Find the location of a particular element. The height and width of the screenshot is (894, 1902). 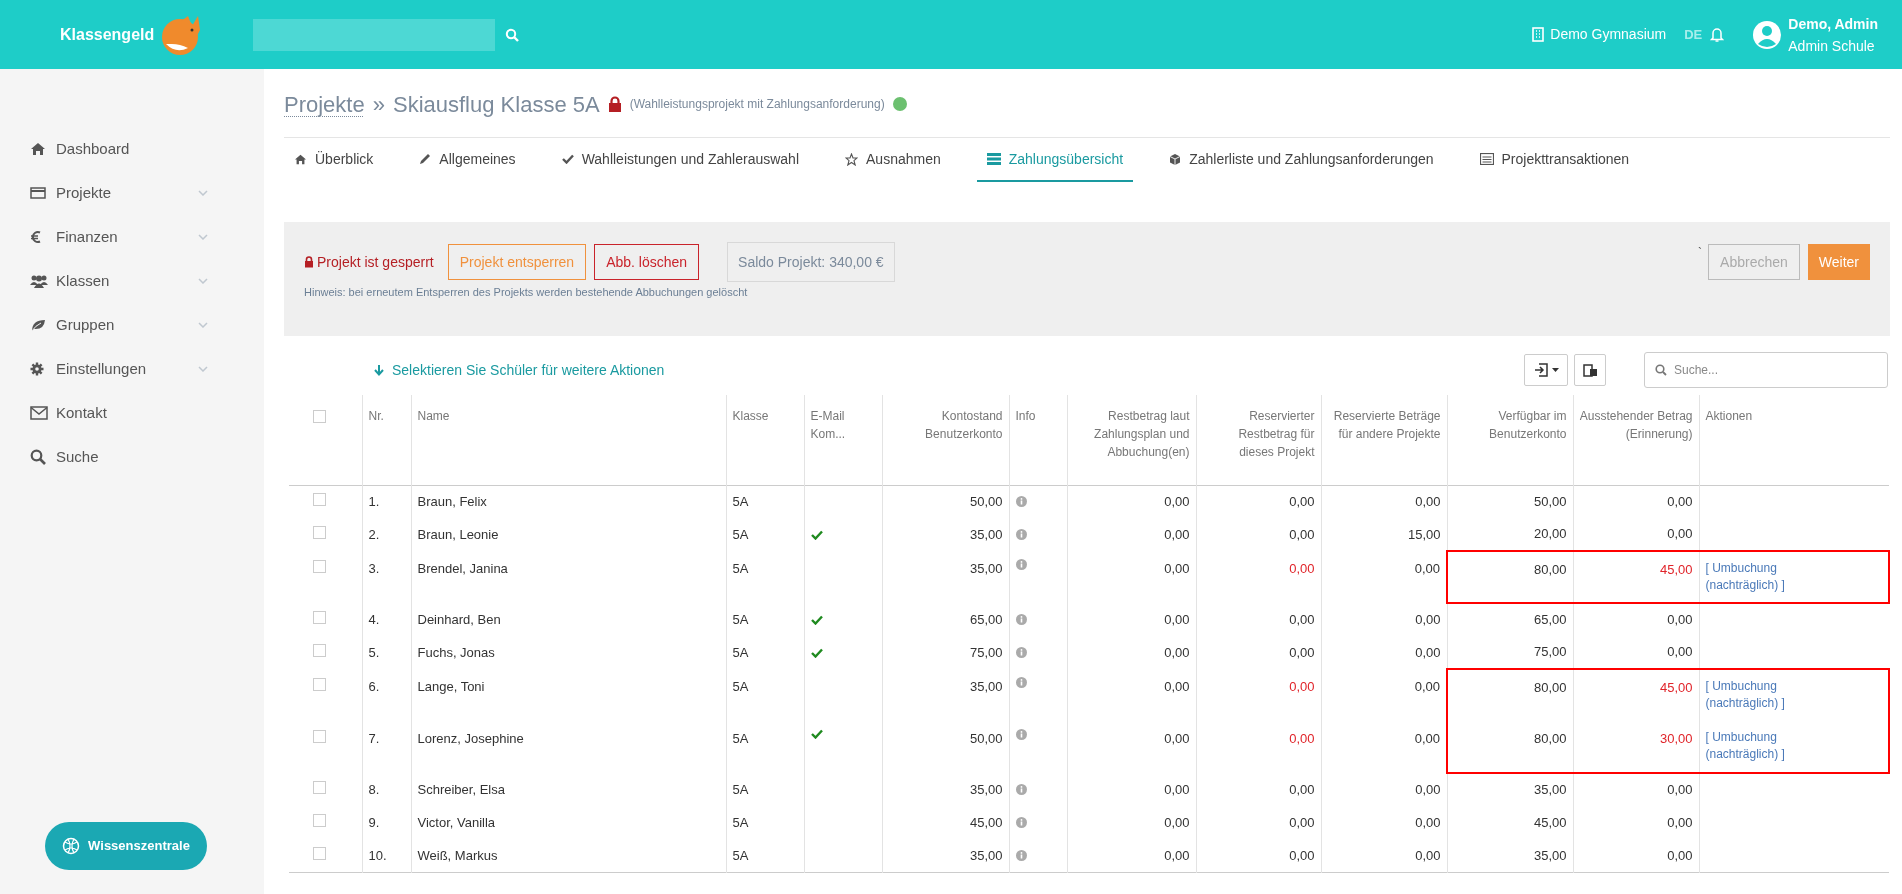

student-name: Schreiber, Elsa is located at coordinates (568, 789).